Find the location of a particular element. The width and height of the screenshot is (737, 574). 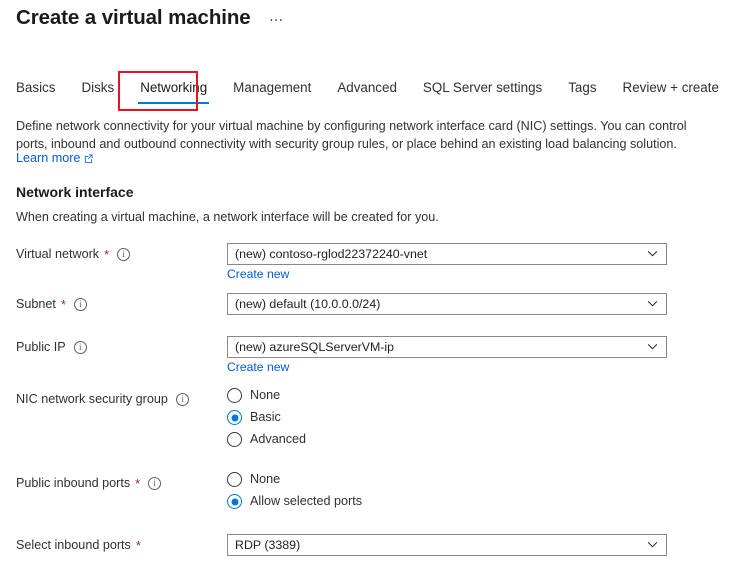

control-subnet: (new) default (10.0.0.0/24) is located at coordinates (448, 304).